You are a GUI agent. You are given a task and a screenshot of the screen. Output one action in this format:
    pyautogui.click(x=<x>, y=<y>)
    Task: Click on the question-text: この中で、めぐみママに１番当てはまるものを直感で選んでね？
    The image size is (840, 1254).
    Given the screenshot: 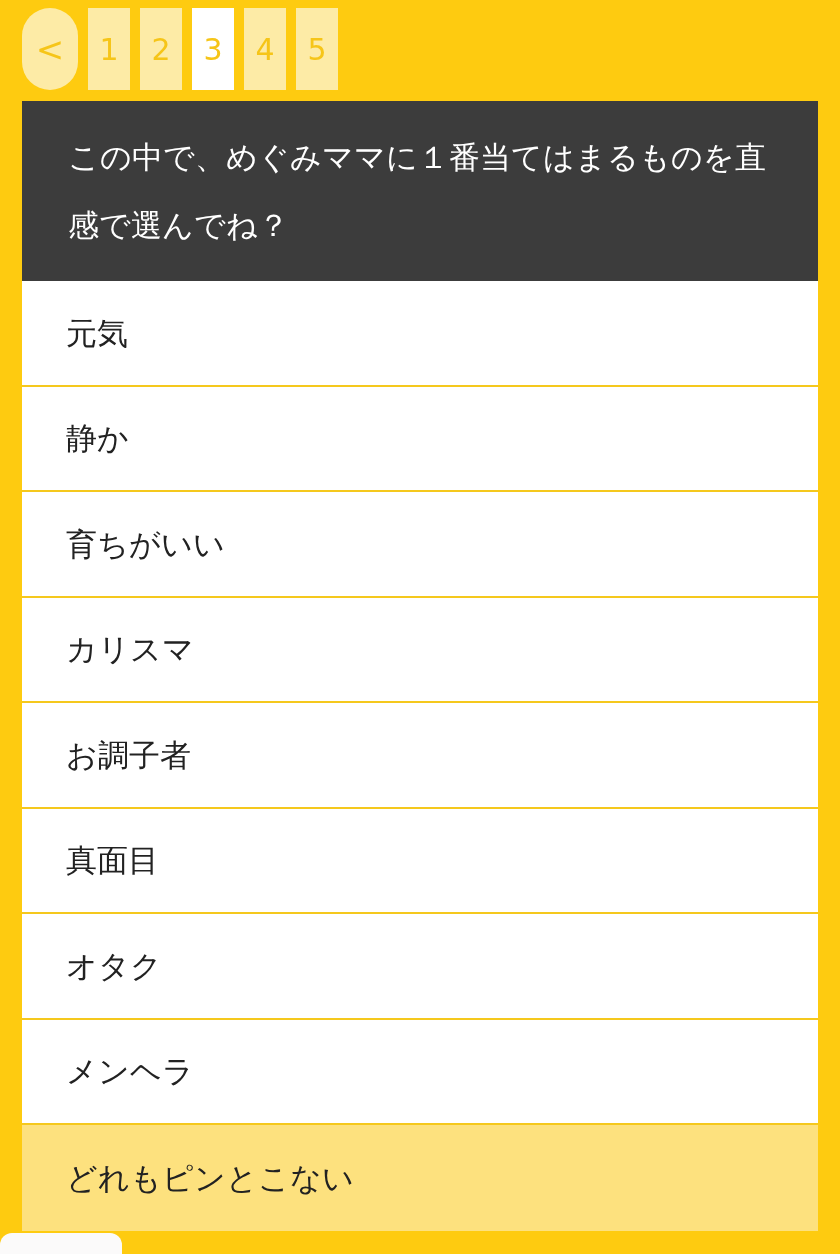 What is the action you would take?
    pyautogui.click(x=417, y=191)
    